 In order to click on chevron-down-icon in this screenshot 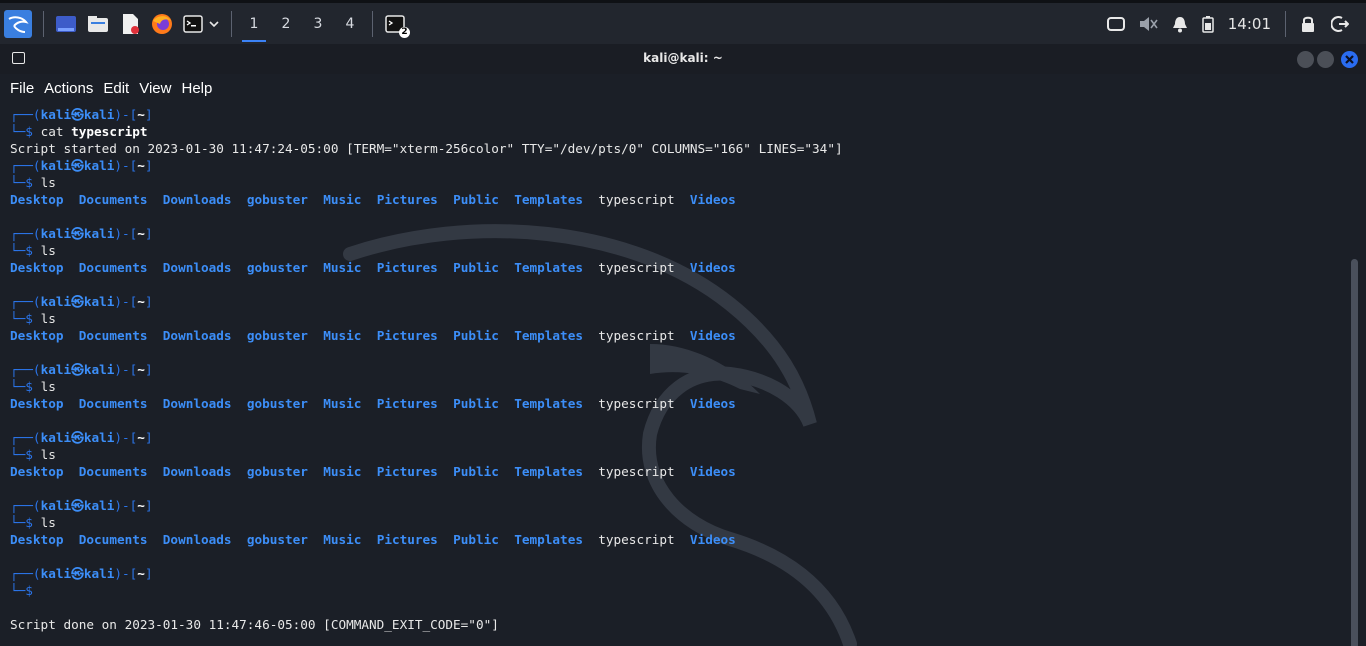, I will do `click(214, 24)`.